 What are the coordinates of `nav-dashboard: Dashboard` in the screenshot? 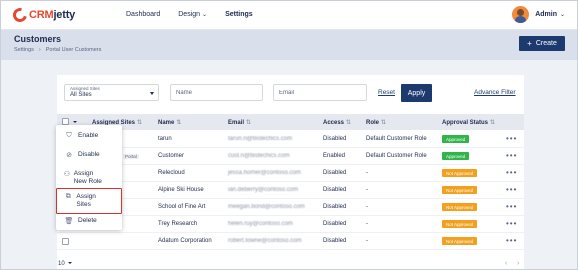 It's located at (143, 14).